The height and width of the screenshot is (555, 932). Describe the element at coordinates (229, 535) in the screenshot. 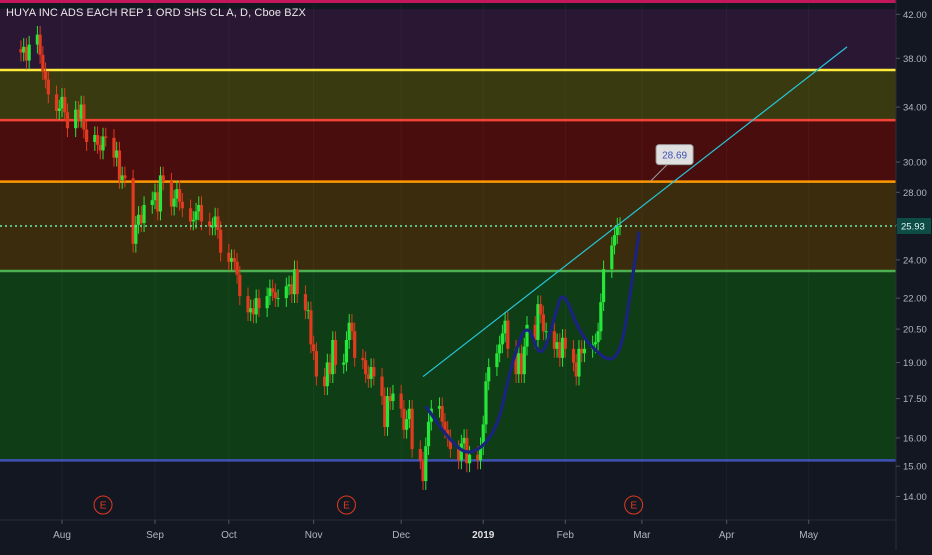

I see `x-tick-label: Oct` at that location.